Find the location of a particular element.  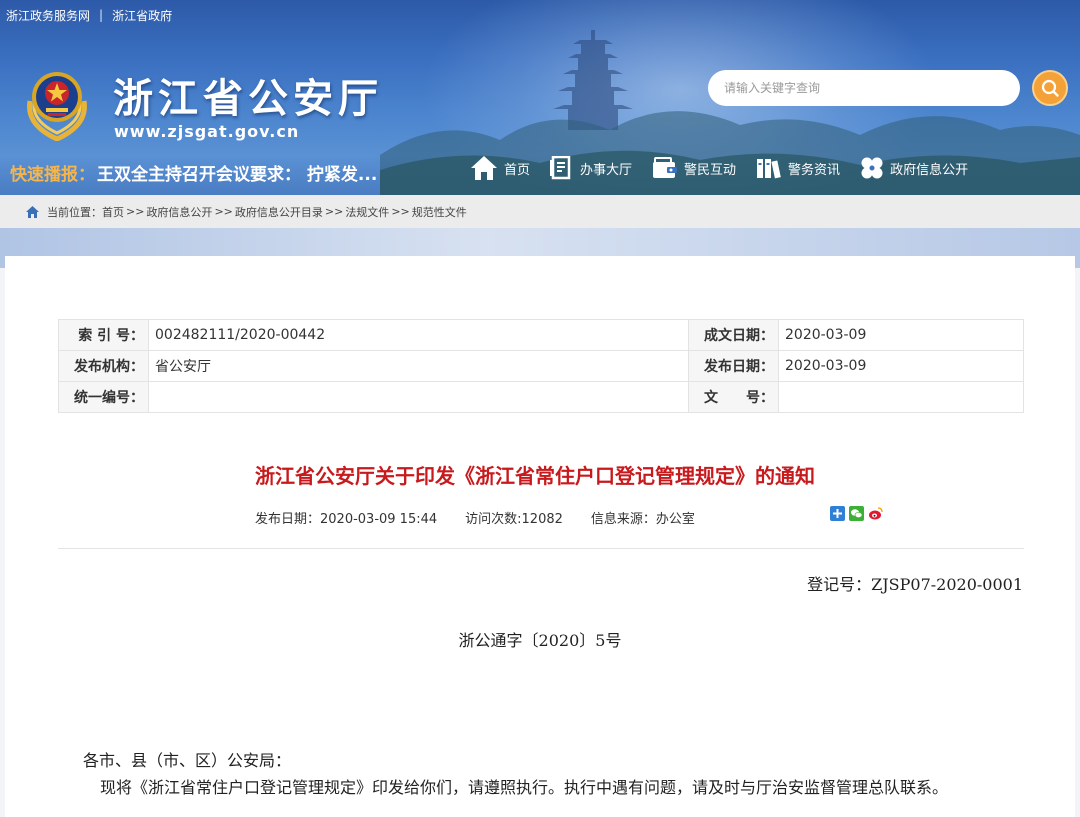

breadcrumb-item-gov-info: 政府信息公开 is located at coordinates (179, 212).